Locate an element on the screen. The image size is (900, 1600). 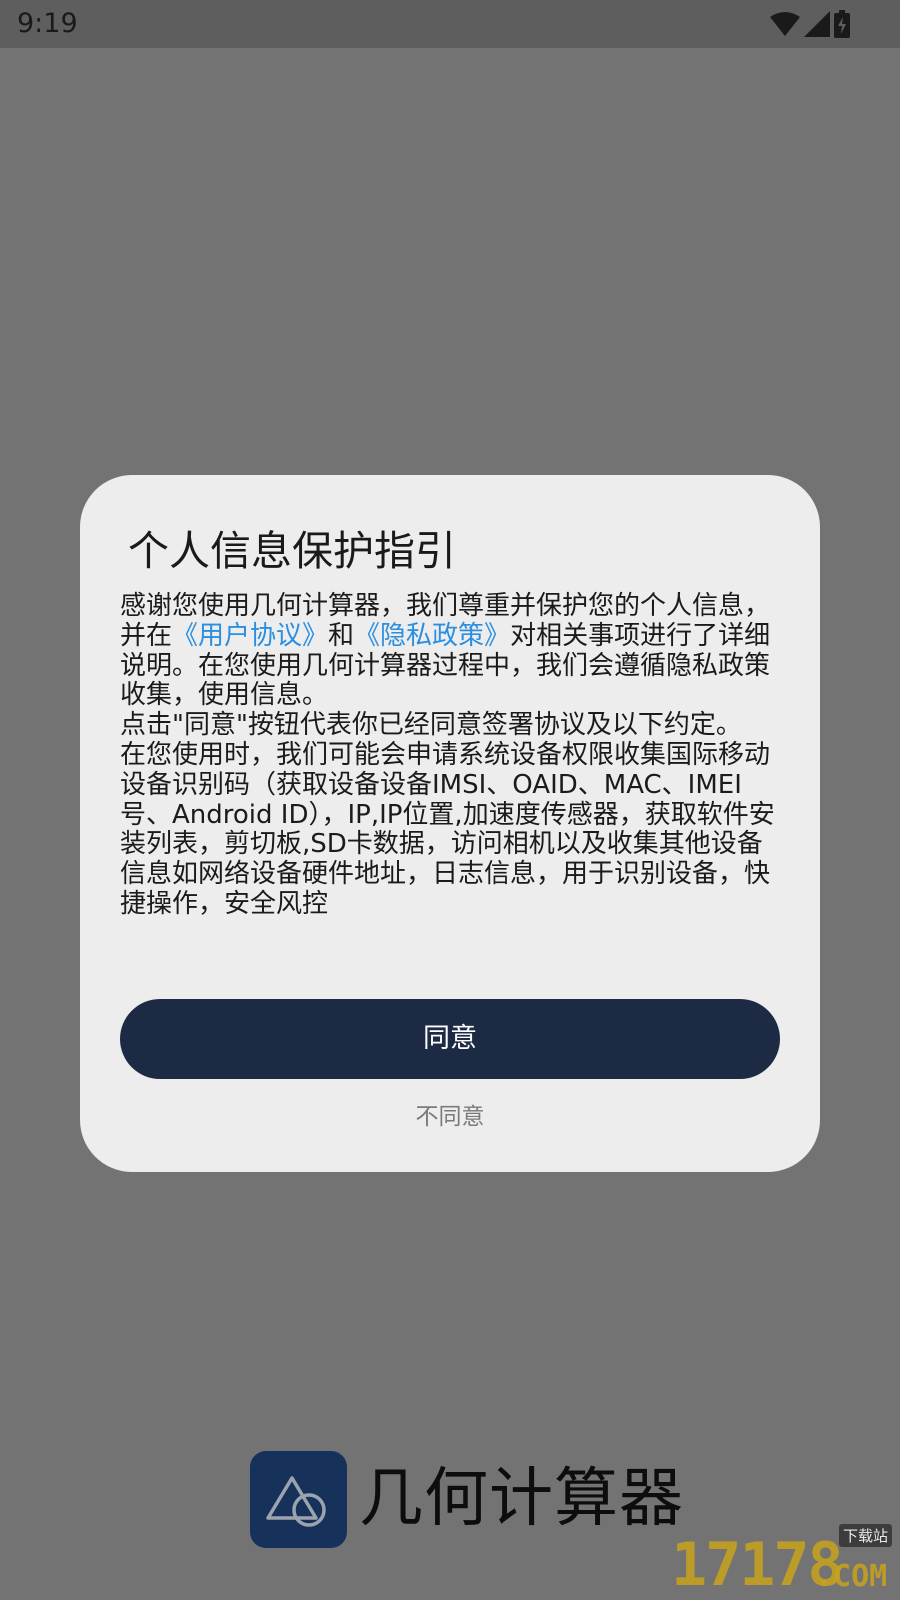
disagree-button: 不同意 is located at coordinates (450, 1117).